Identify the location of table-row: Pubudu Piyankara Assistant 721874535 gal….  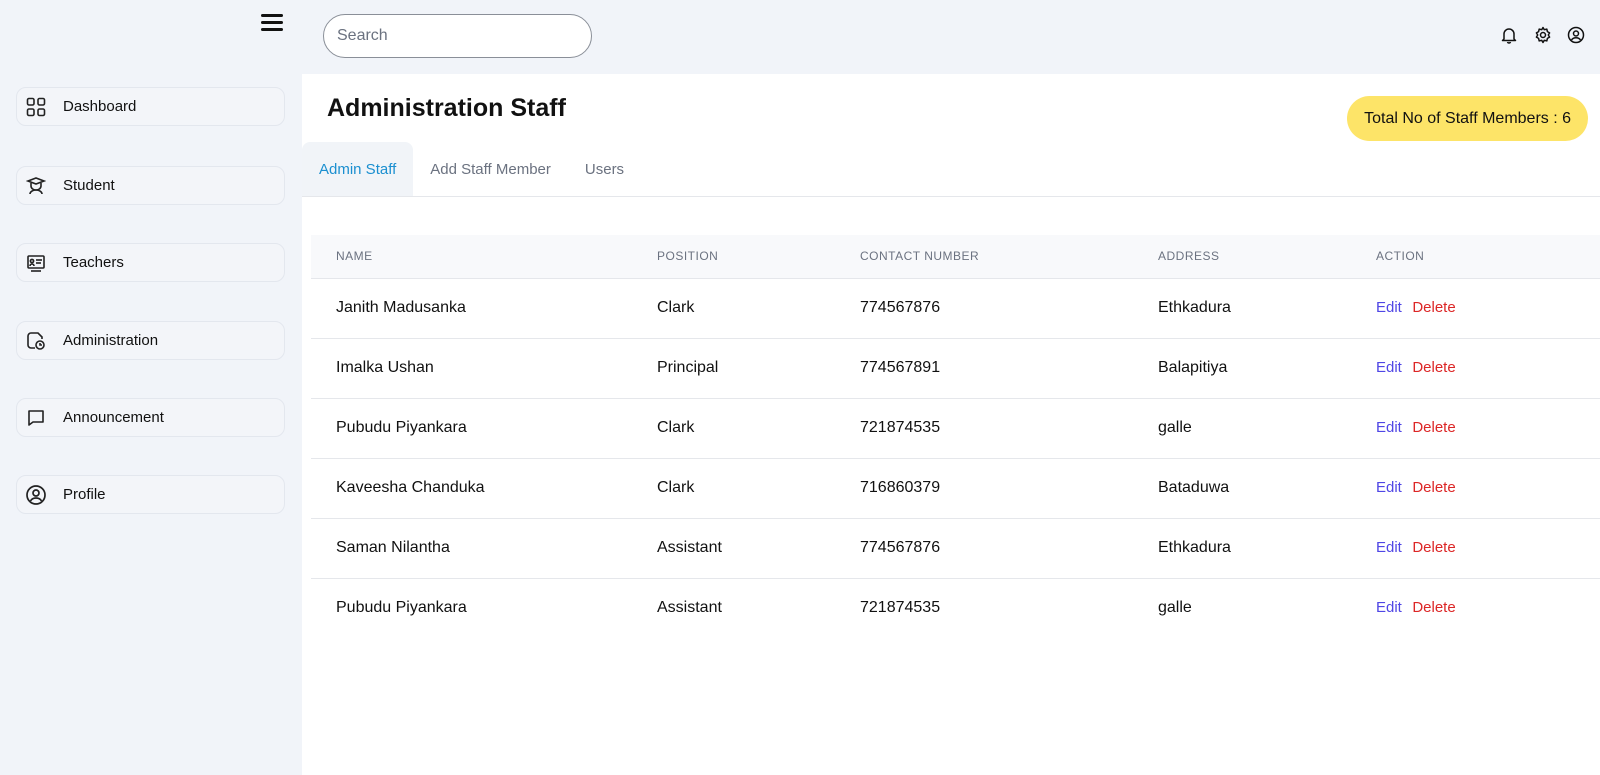
(955, 608).